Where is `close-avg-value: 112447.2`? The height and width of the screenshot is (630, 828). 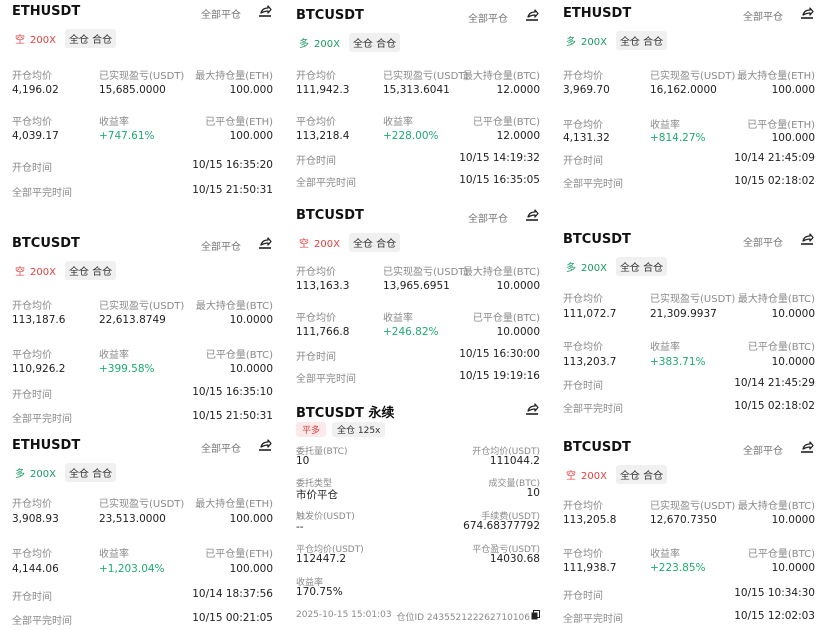 close-avg-value: 112447.2 is located at coordinates (321, 559).